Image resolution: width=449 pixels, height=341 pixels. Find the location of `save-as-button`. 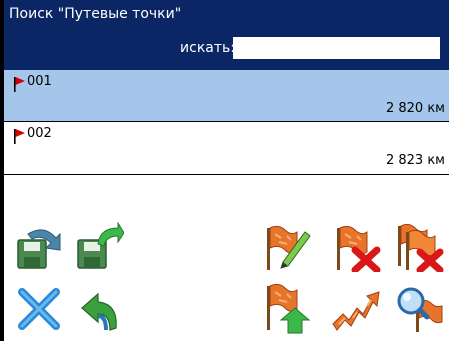

save-as-button is located at coordinates (99, 246).